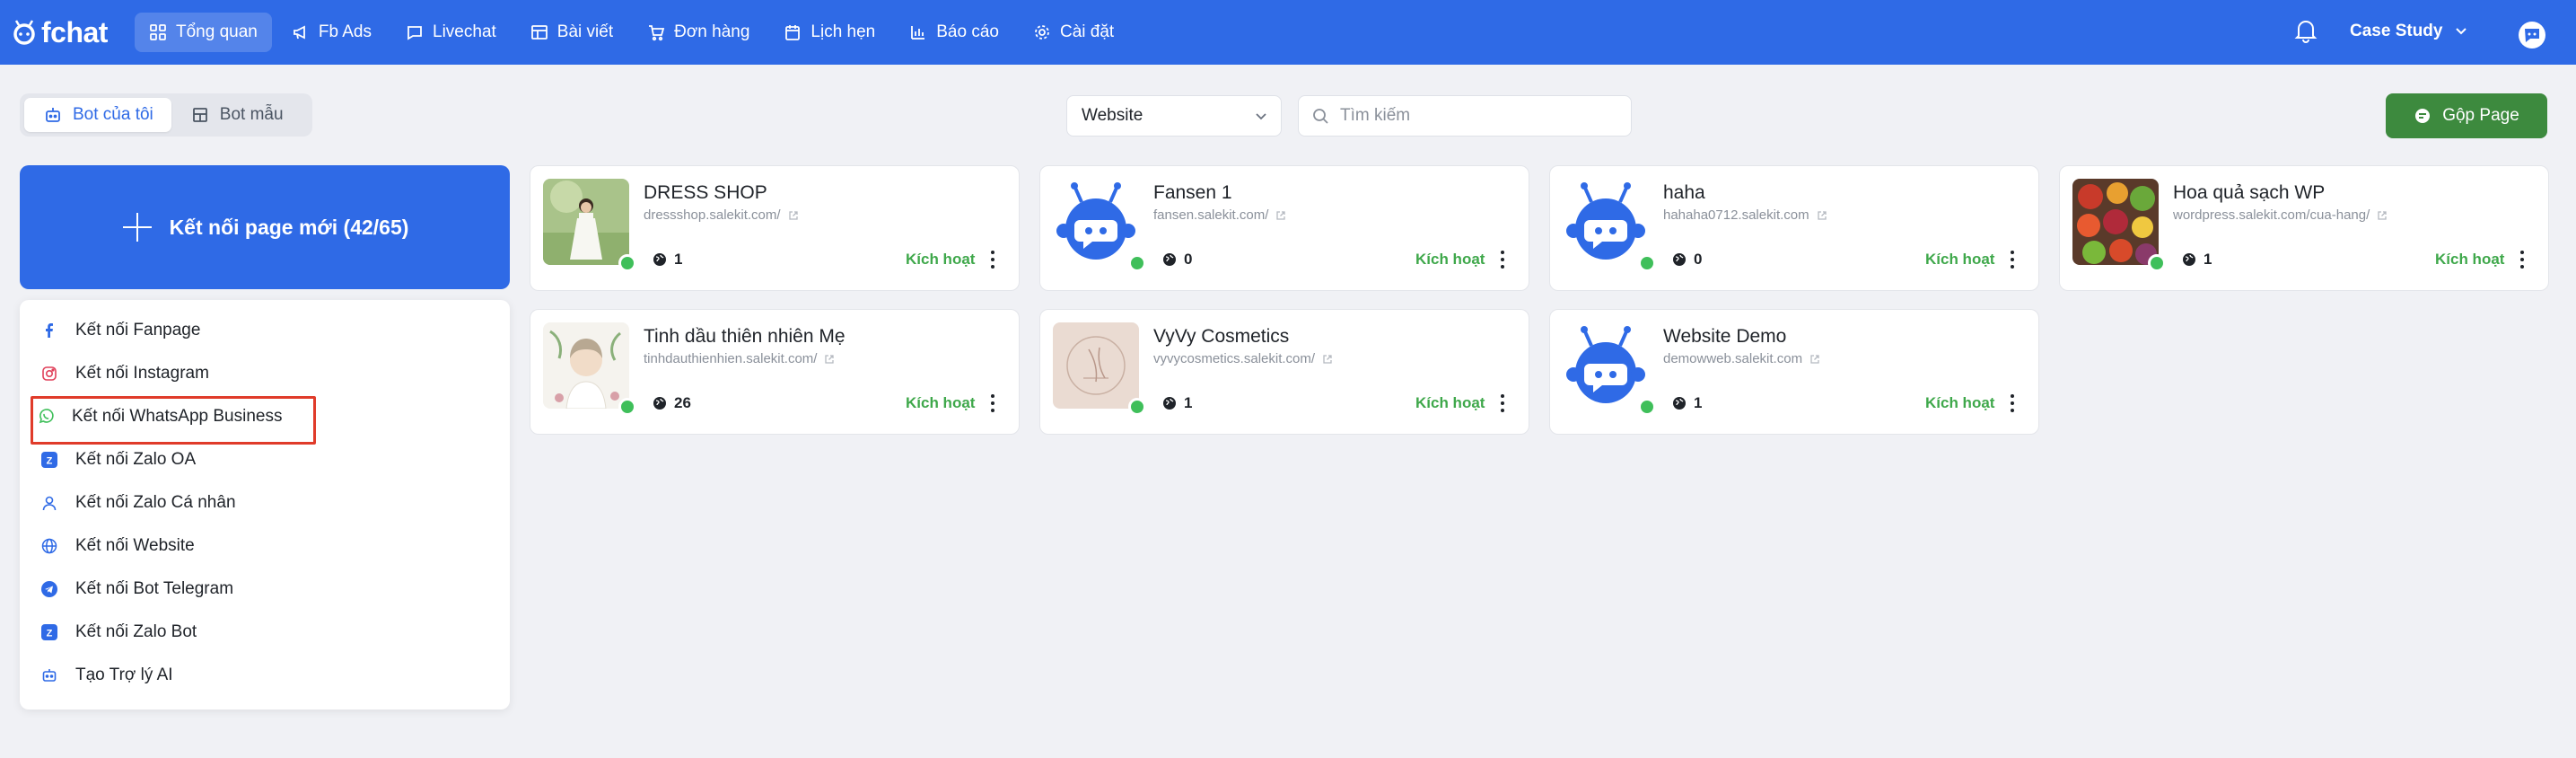 The image size is (2576, 758). I want to click on nav-item-livechat: Livechat, so click(451, 32).